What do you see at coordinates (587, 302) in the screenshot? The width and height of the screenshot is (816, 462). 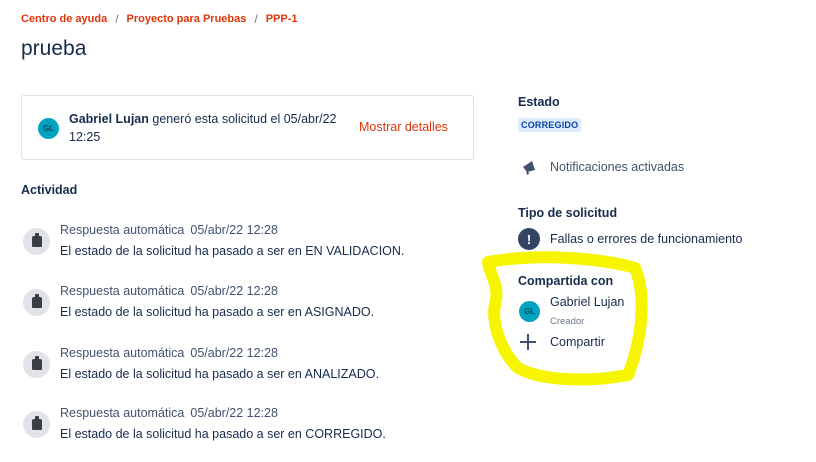 I see `shared-user-name: Gabriel Lujan` at bounding box center [587, 302].